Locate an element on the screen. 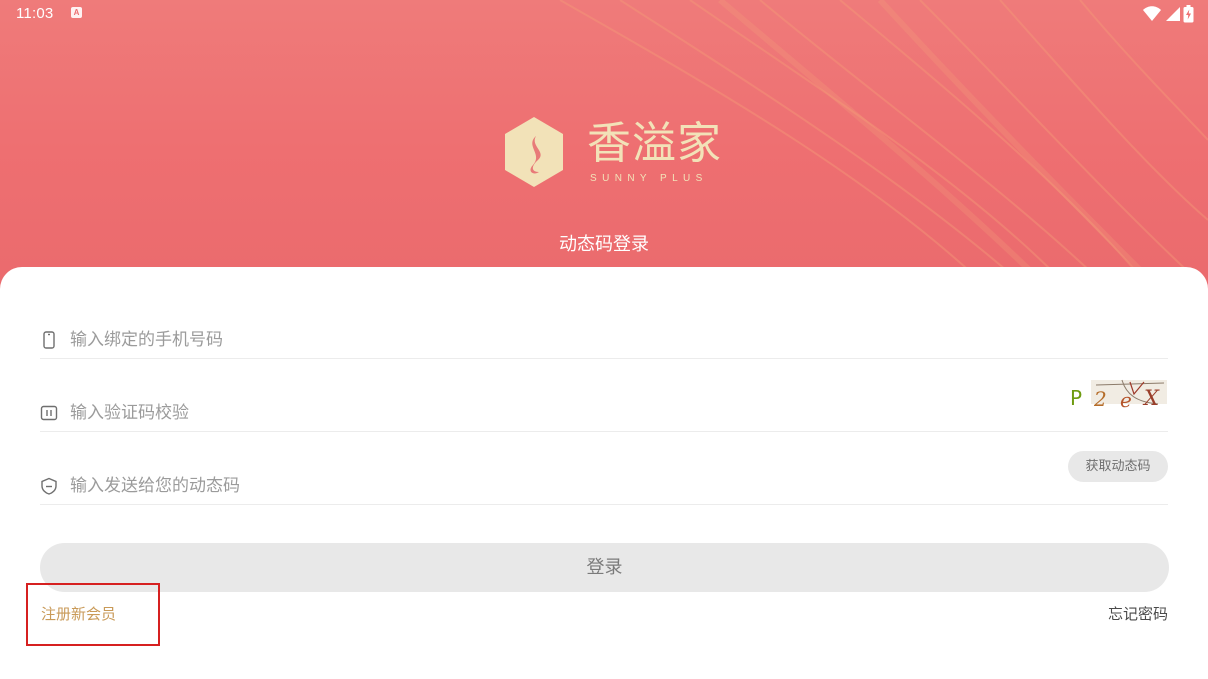 This screenshot has height=679, width=1208. brand-name-en: SUNNY PLUS is located at coordinates (649, 178).